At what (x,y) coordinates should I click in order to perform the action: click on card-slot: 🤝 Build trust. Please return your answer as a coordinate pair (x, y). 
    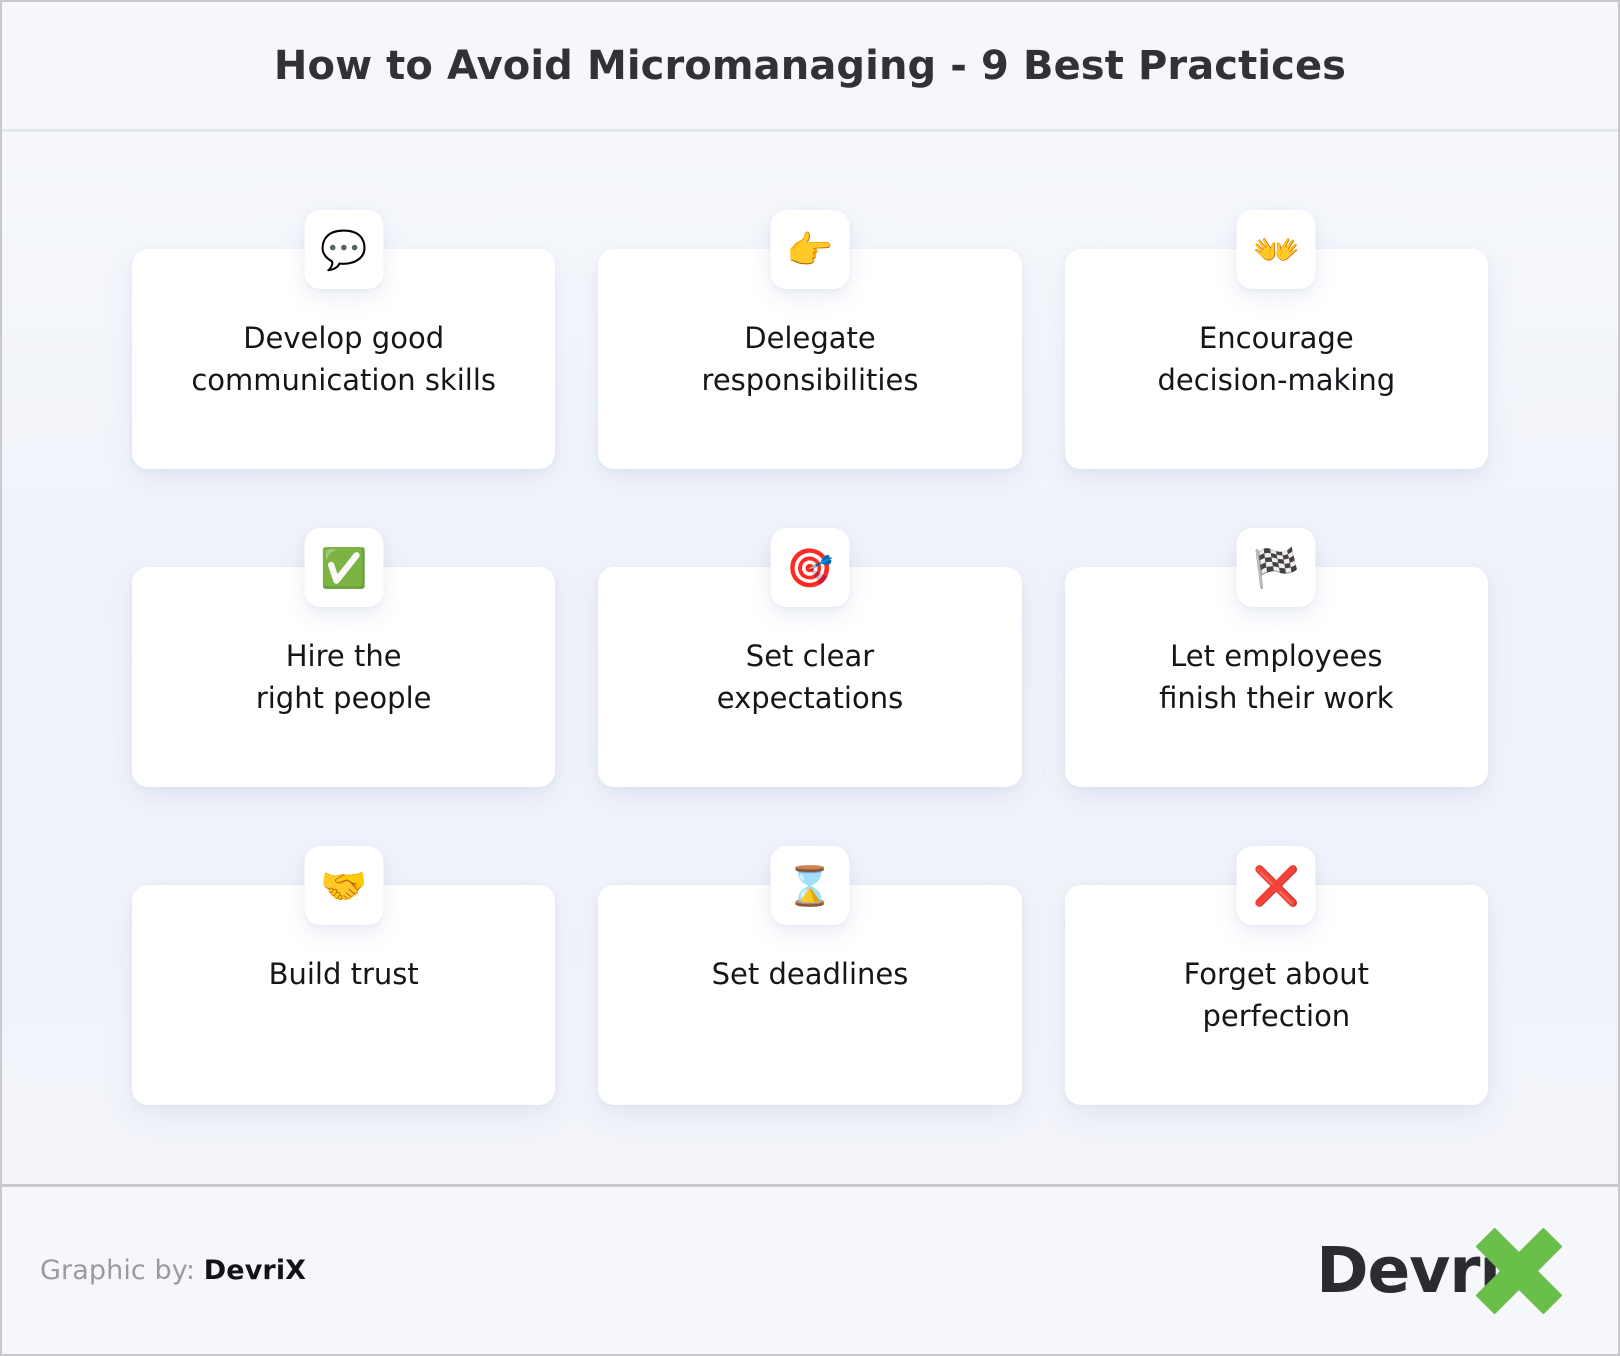
    Looking at the image, I should click on (344, 985).